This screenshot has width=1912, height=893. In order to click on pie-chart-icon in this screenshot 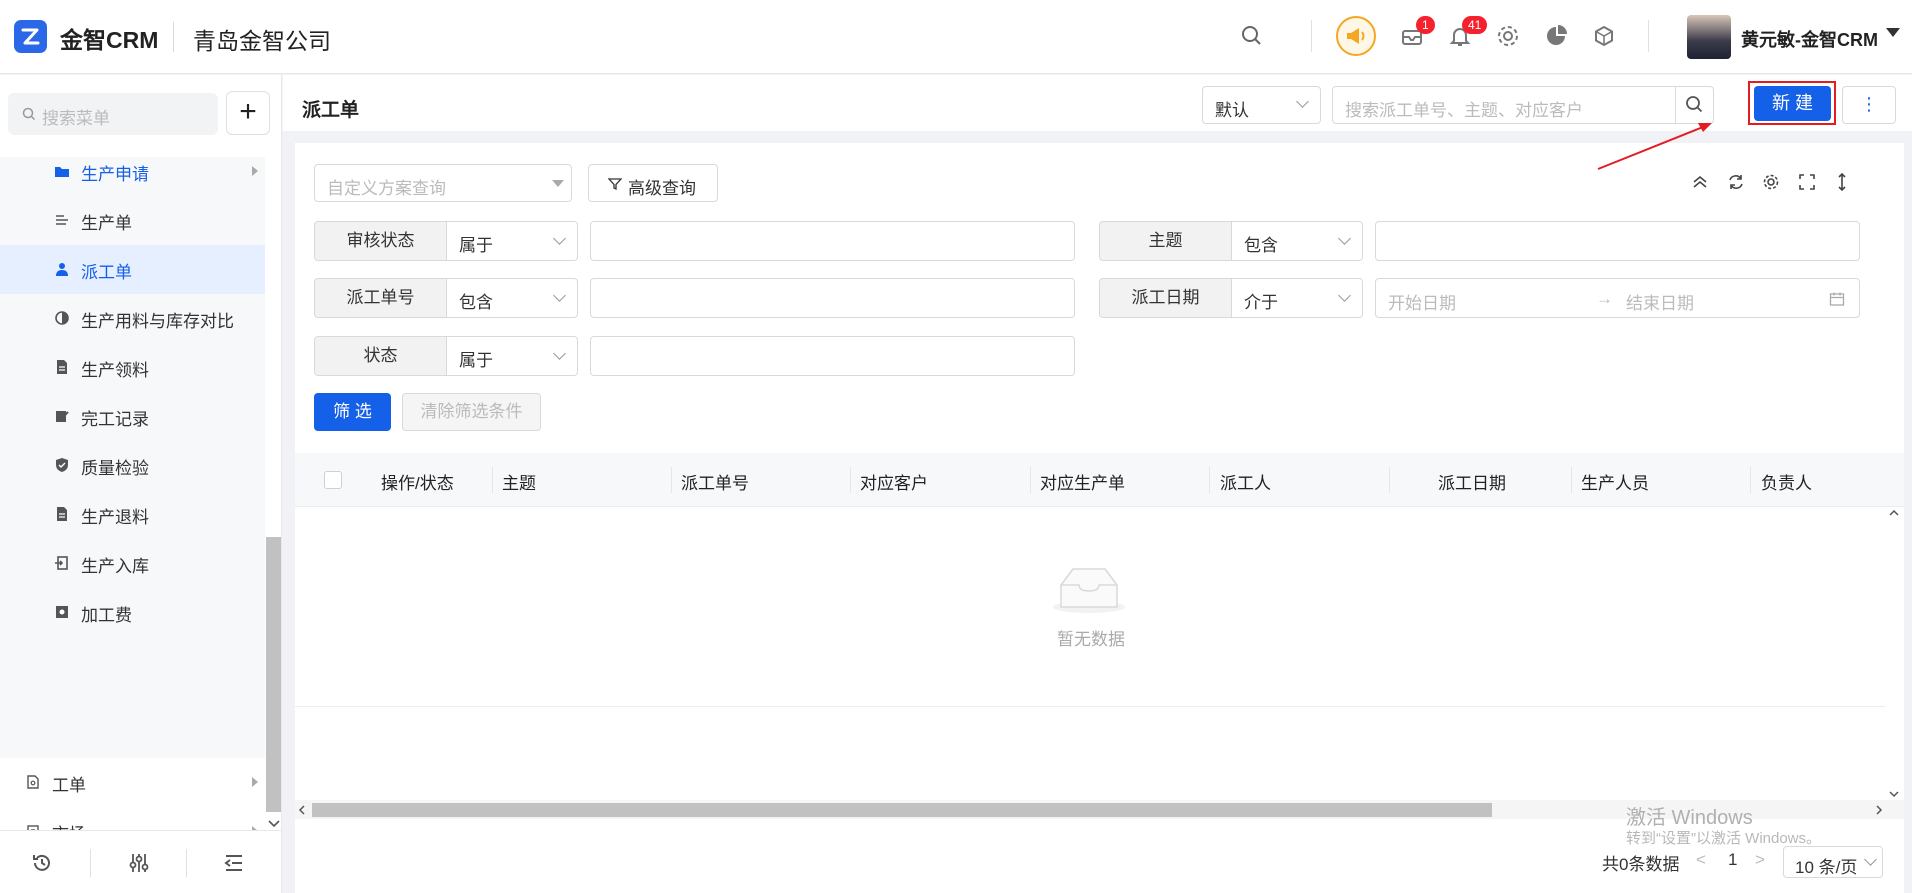, I will do `click(1556, 36)`.